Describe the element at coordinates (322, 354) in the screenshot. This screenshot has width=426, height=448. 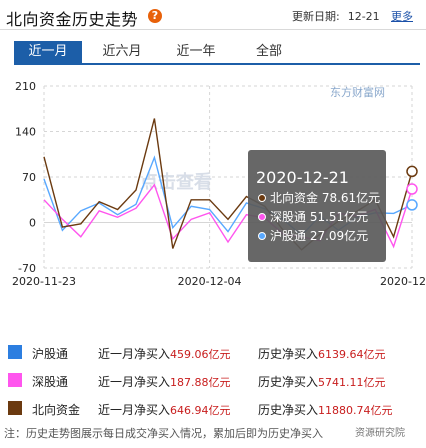
I see `history-net-buy: 历史净买入6139.64亿元` at that location.